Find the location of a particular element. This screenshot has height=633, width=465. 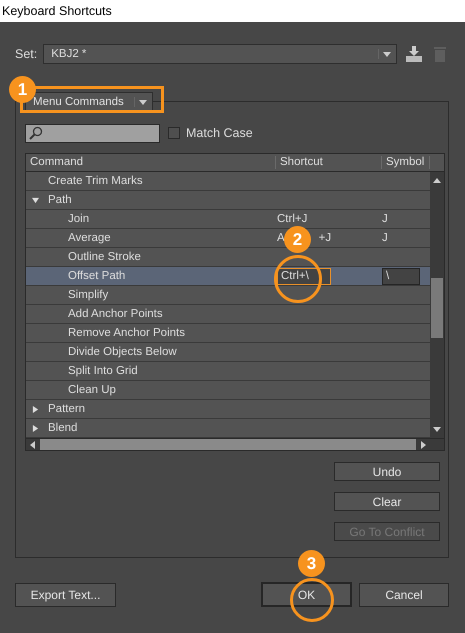

table-row: Offset Path Ctrl+\ \ is located at coordinates (228, 276).